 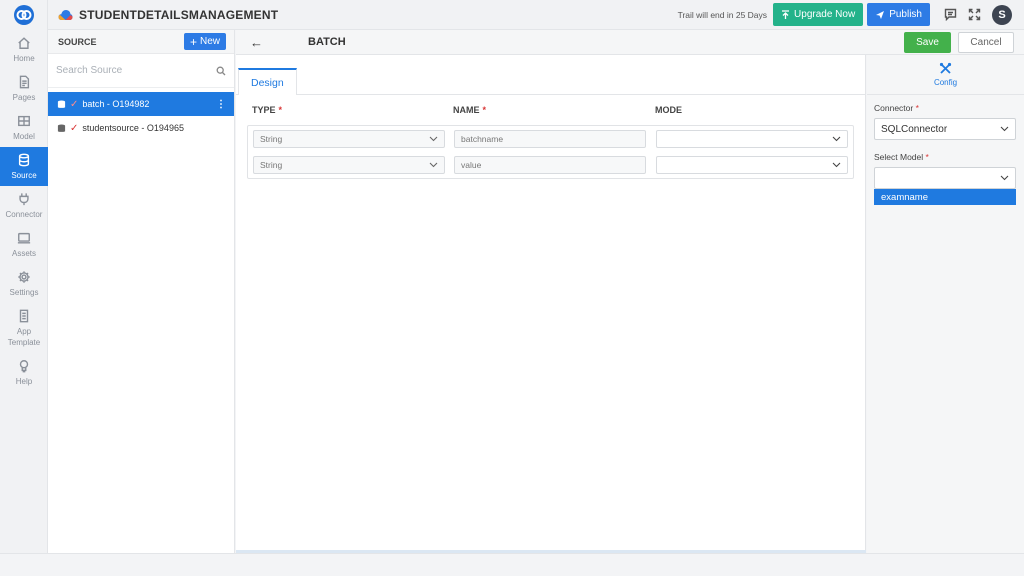 I want to click on nav-item-label: Model, so click(x=24, y=136).